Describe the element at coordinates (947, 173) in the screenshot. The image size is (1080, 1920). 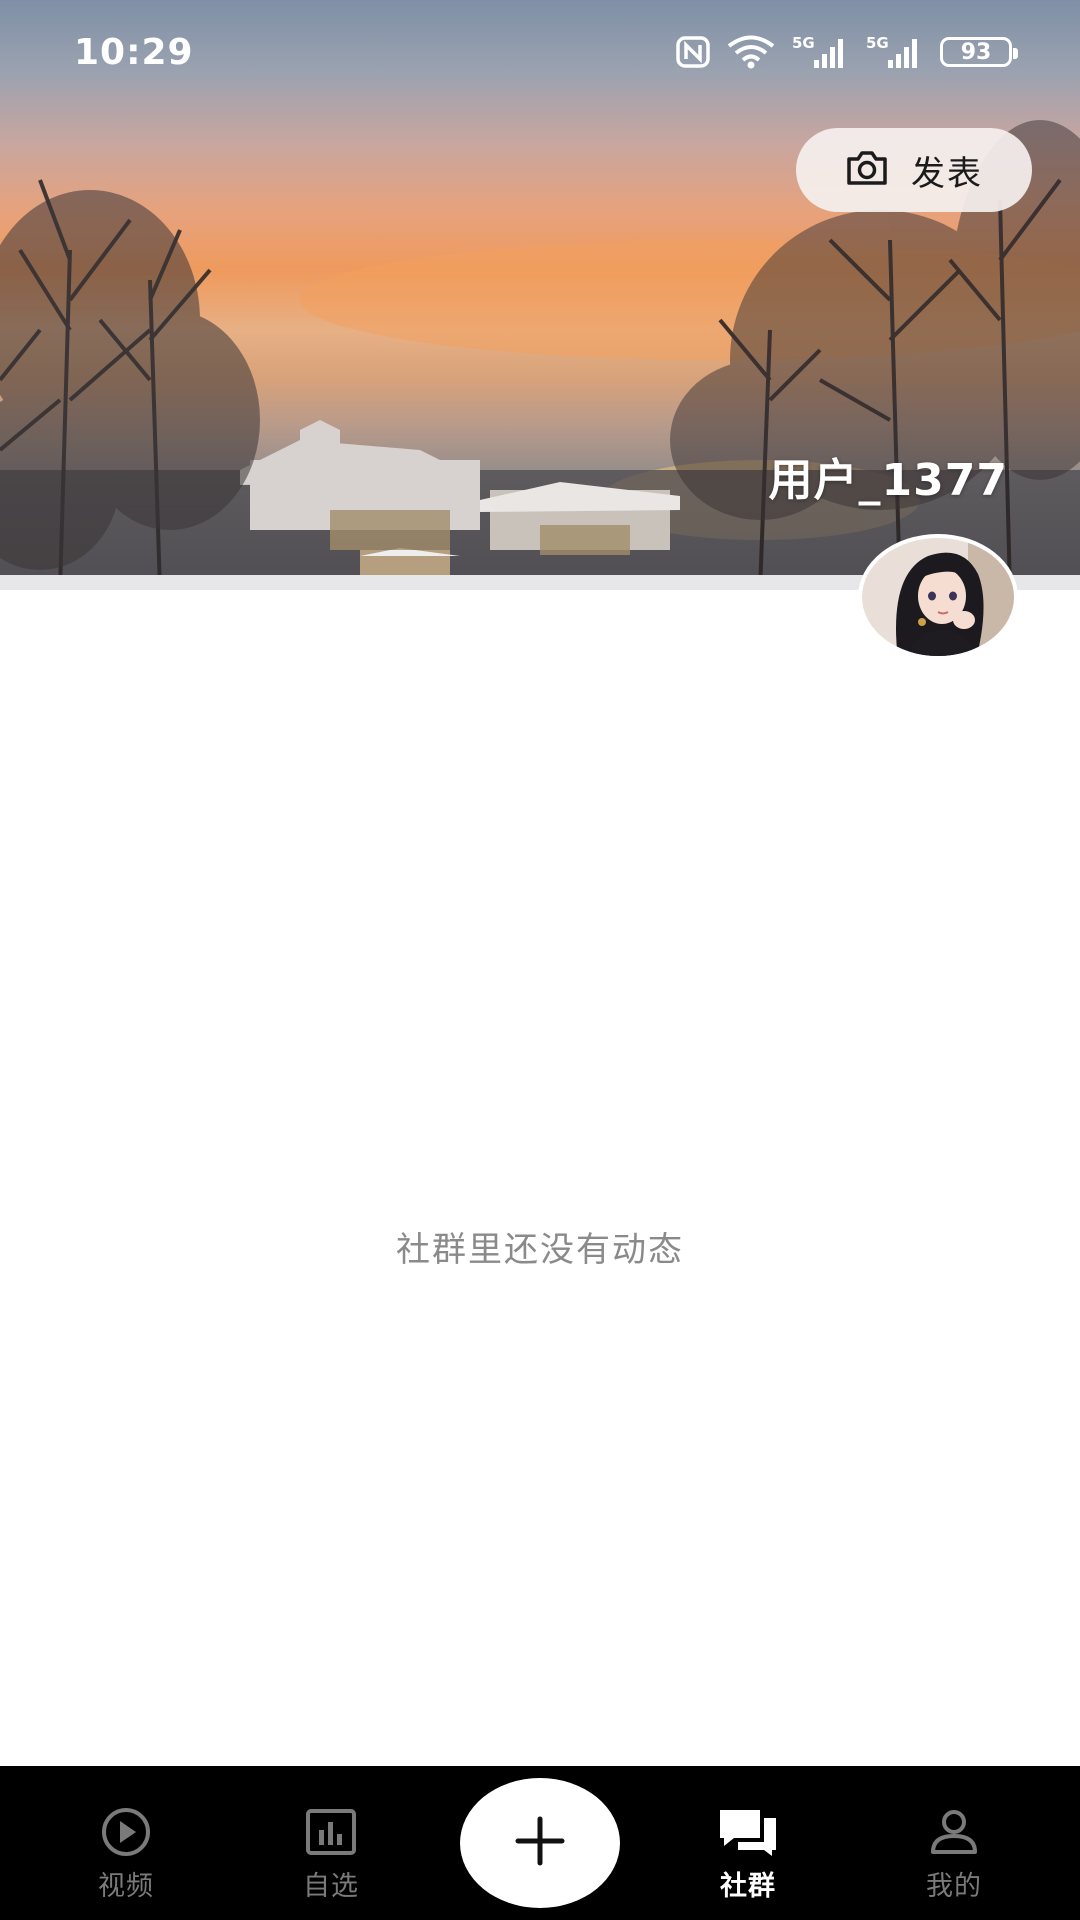
I see `publish-label: 发表` at that location.